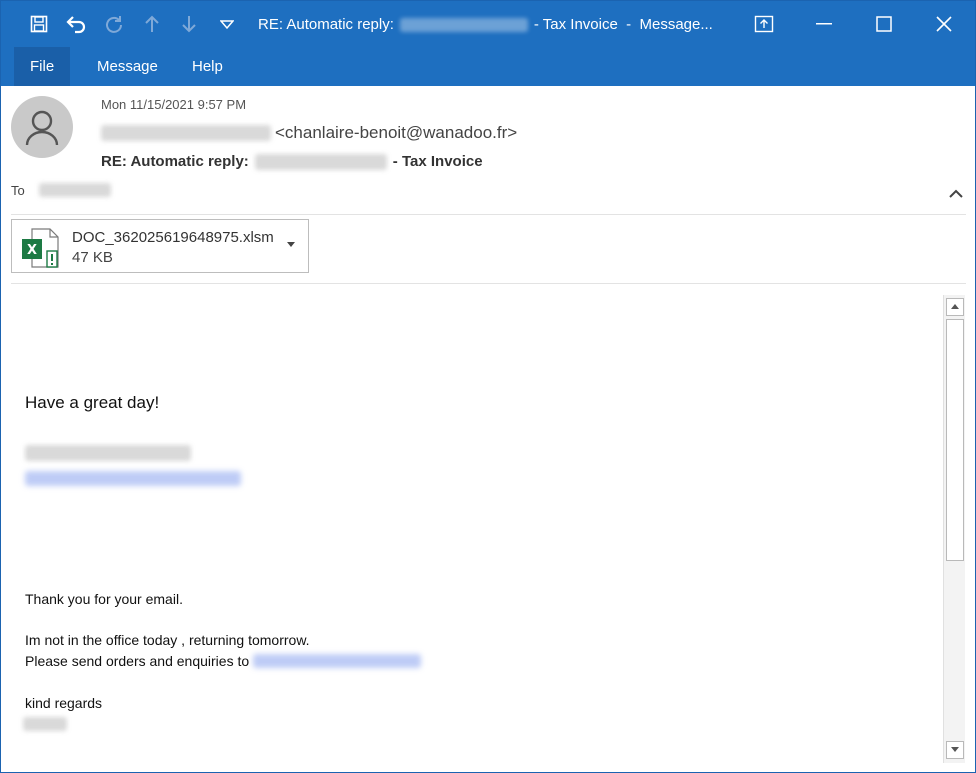 This screenshot has height=773, width=976. What do you see at coordinates (326, 24) in the screenshot?
I see `title-prefix: RE: Automatic reply:` at bounding box center [326, 24].